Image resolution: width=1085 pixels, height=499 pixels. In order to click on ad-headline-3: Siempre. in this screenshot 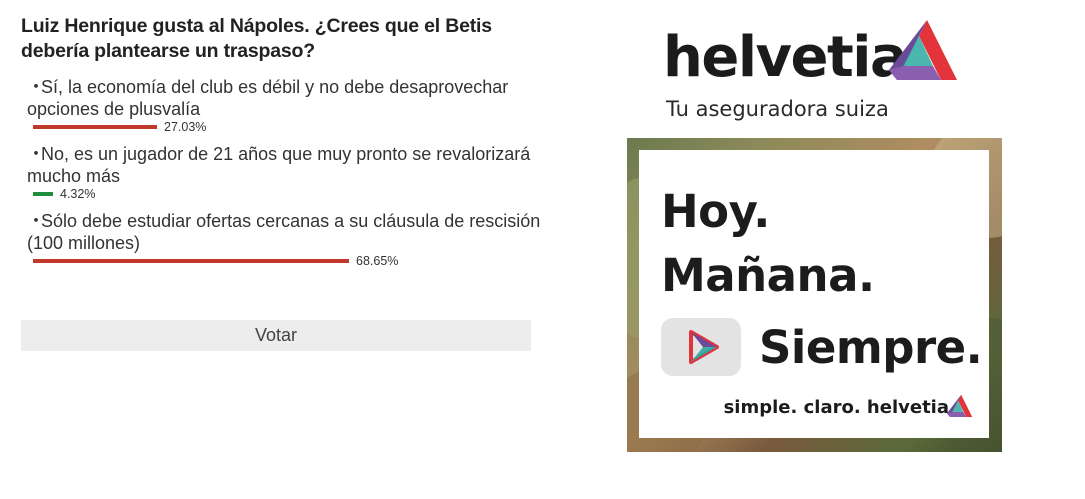, I will do `click(871, 347)`.